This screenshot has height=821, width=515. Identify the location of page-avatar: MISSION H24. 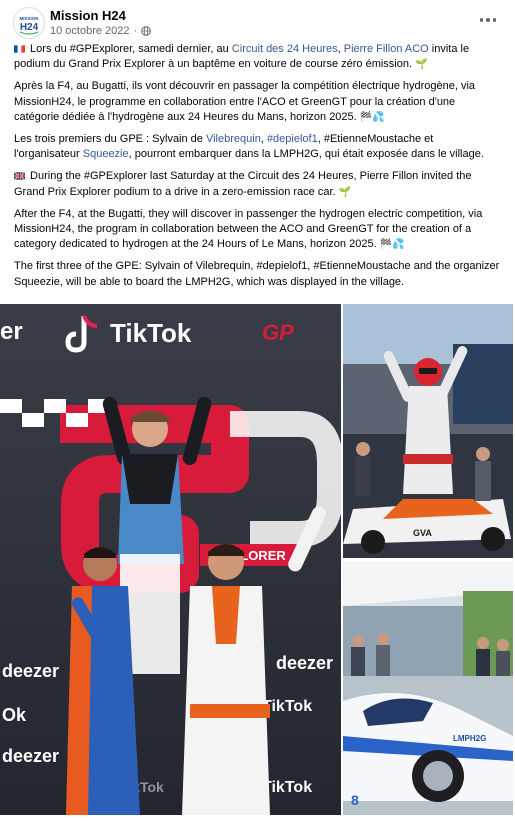
(29, 23).